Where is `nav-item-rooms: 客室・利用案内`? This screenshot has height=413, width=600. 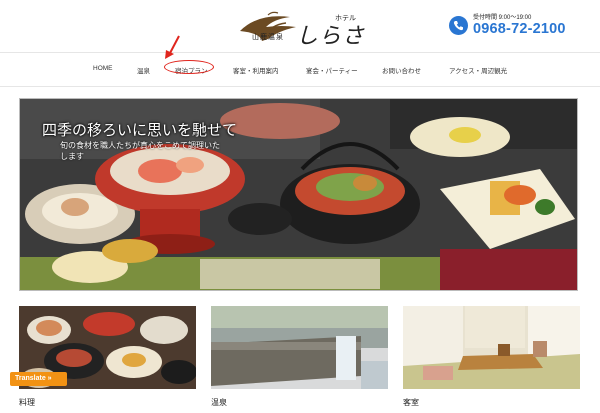 nav-item-rooms: 客室・利用案内 is located at coordinates (256, 70).